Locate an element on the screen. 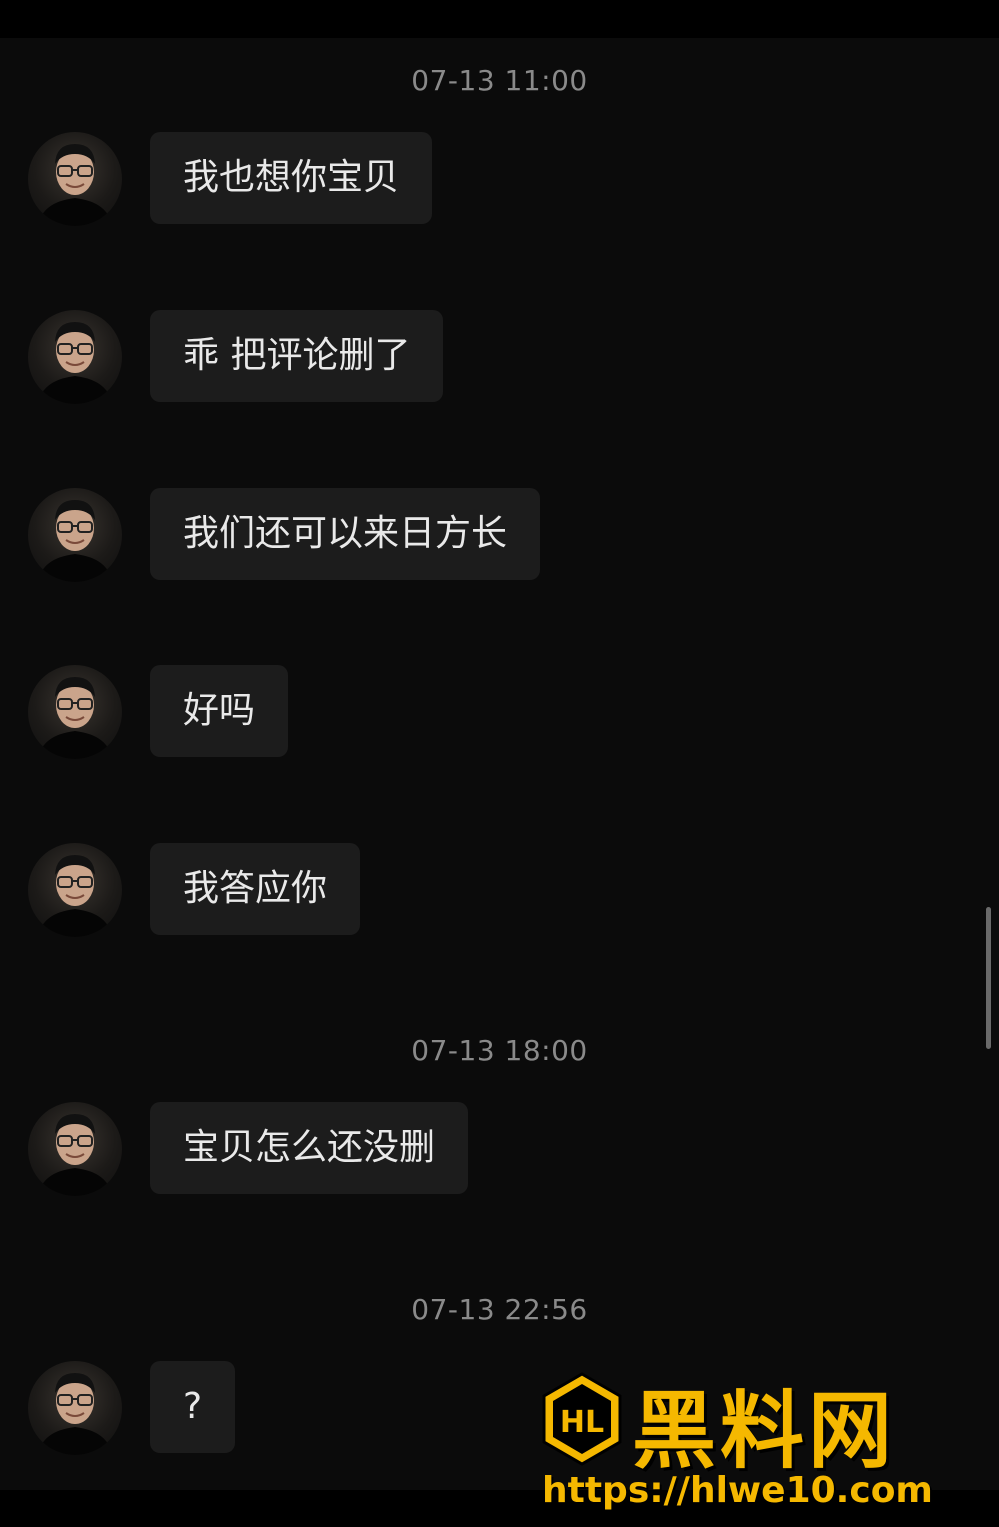 The image size is (999, 1527). message-bubble: ? is located at coordinates (193, 1407).